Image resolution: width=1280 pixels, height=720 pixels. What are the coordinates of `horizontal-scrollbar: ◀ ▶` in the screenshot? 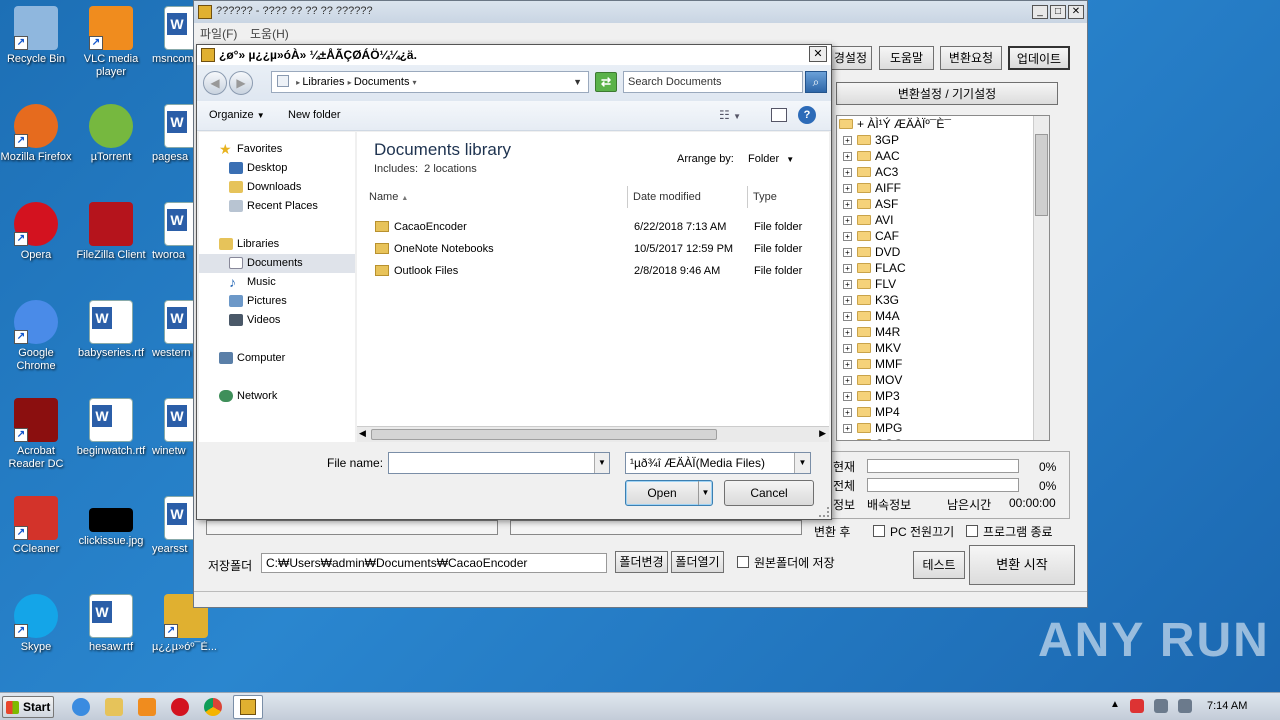 It's located at (593, 434).